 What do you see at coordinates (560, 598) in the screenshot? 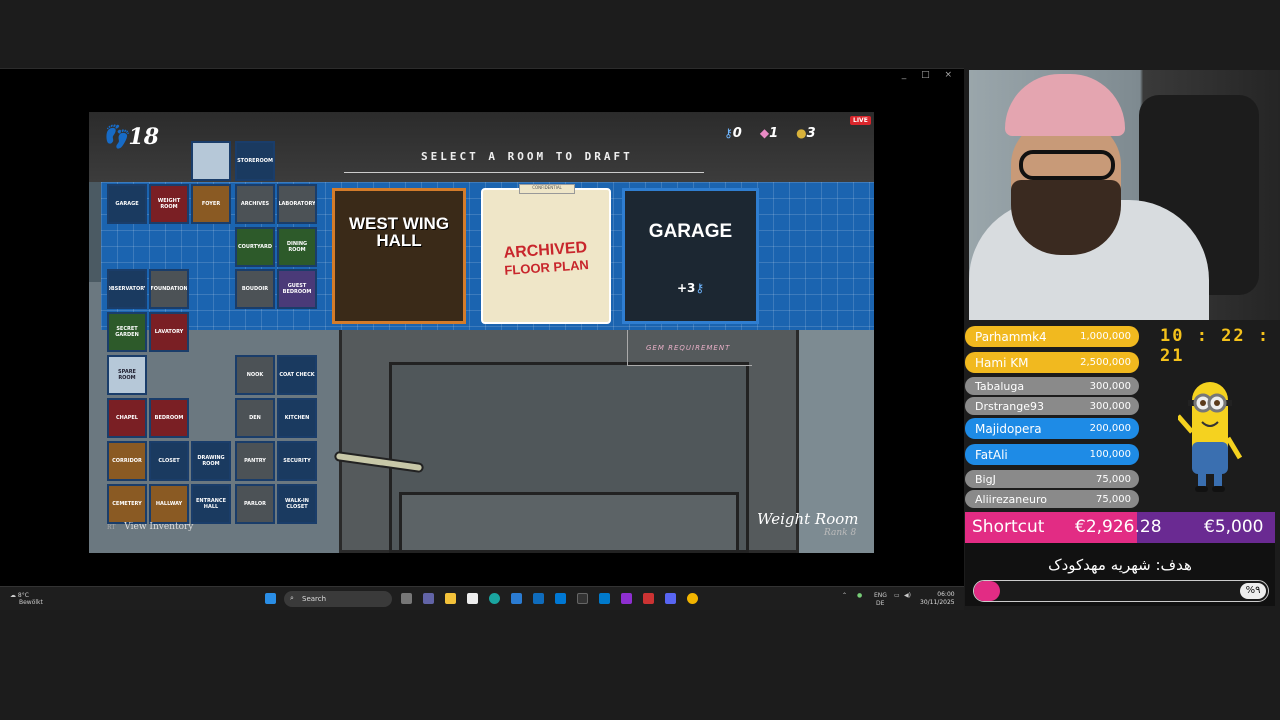
I see `app2-icon` at bounding box center [560, 598].